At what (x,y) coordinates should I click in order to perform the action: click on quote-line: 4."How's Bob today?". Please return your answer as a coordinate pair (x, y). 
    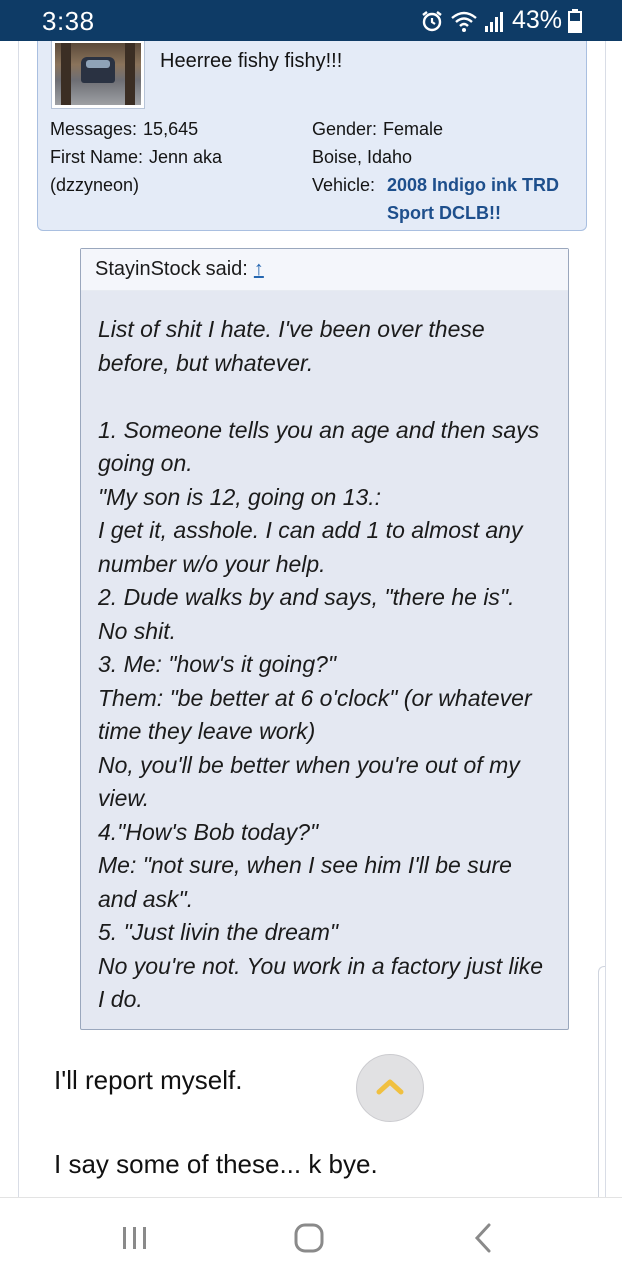
    Looking at the image, I should click on (208, 831).